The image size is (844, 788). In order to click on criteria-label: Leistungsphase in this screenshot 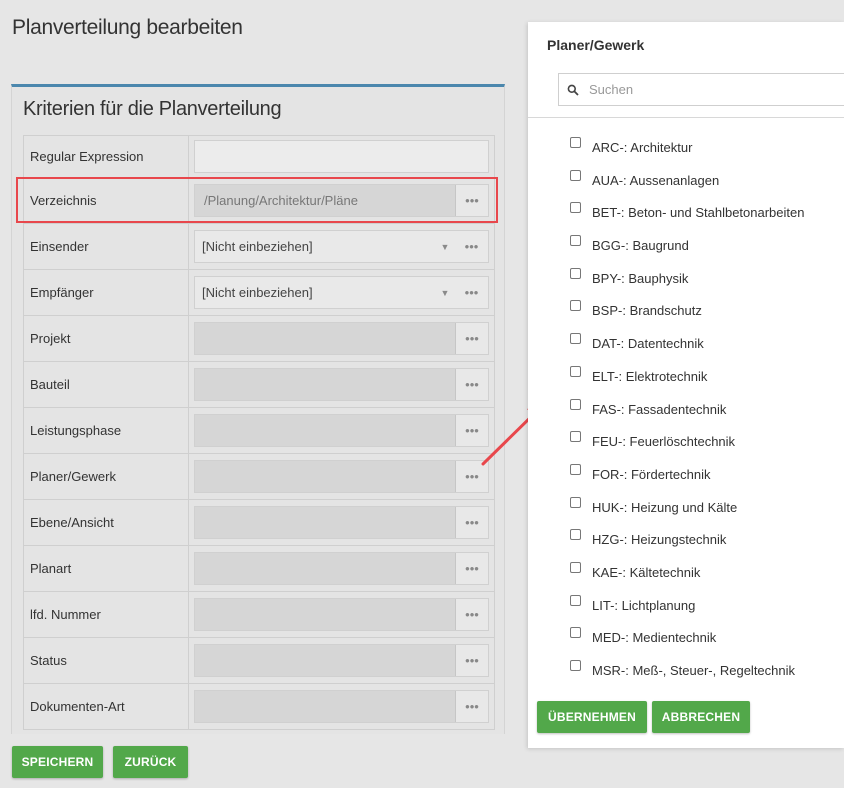, I will do `click(106, 430)`.